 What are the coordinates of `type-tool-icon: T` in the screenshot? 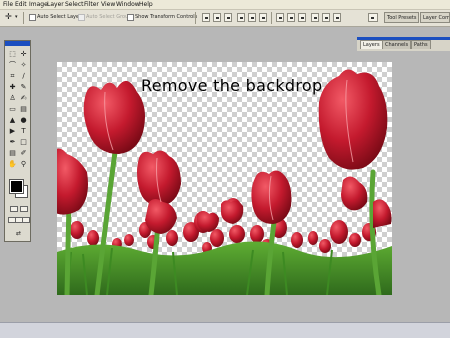 It's located at (23, 131).